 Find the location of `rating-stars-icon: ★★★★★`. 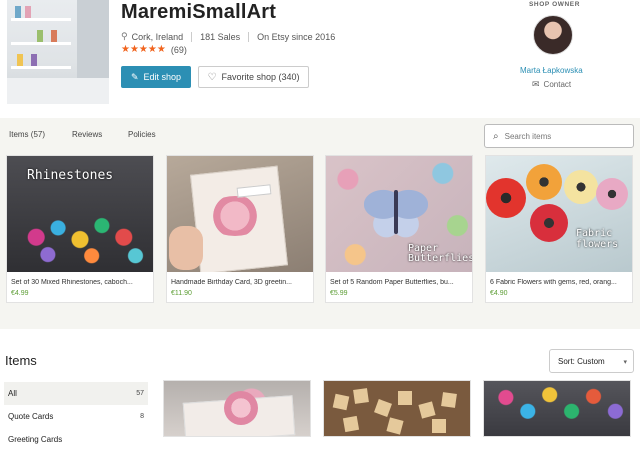

rating-stars-icon: ★★★★★ is located at coordinates (143, 49).